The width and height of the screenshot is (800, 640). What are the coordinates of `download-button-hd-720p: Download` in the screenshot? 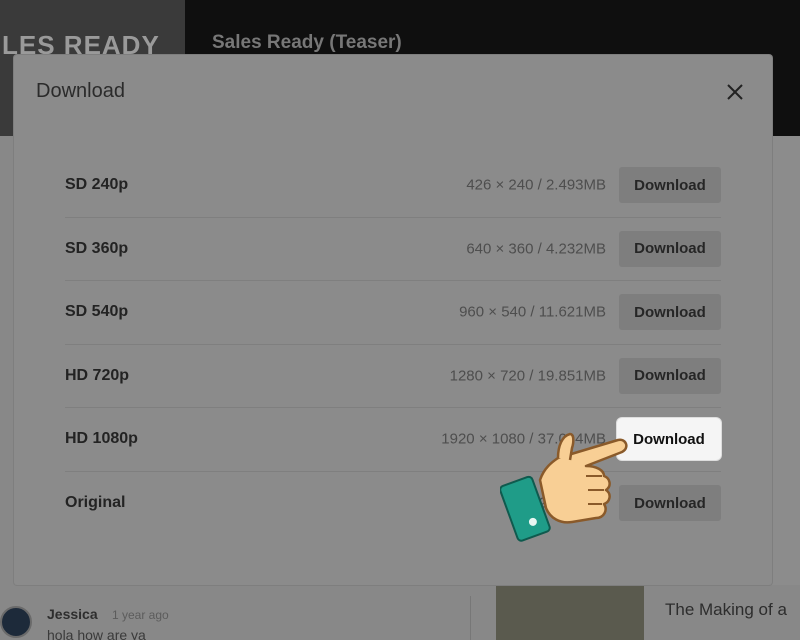 It's located at (670, 375).